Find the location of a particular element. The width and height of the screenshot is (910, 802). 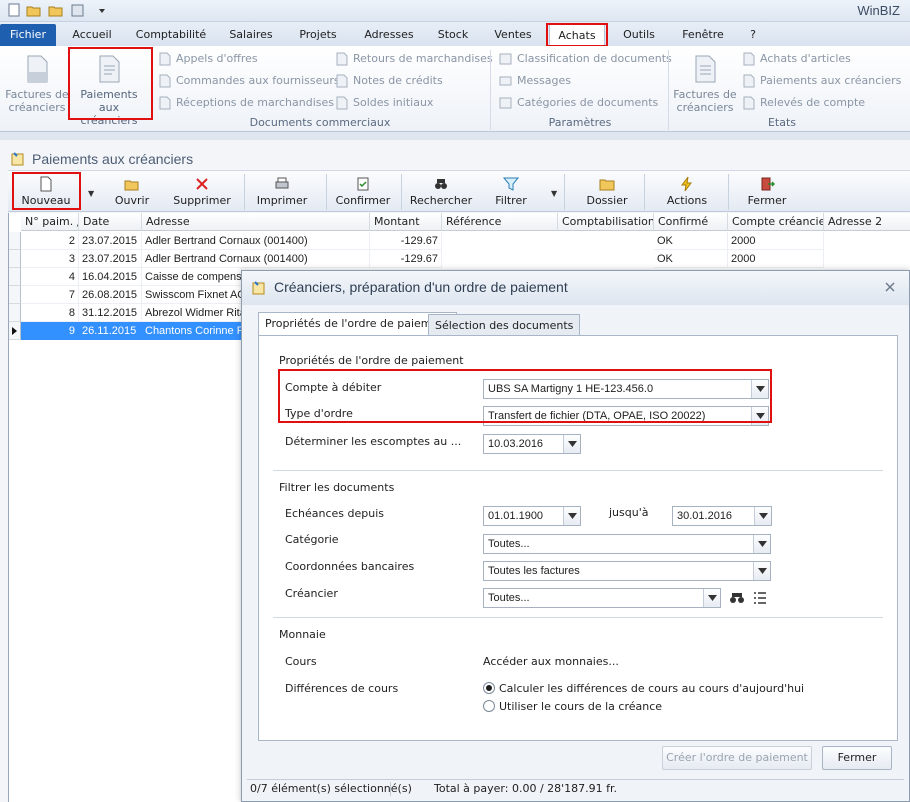

paiements-creanciers-button: Paiements aux créanciers is located at coordinates (109, 88).